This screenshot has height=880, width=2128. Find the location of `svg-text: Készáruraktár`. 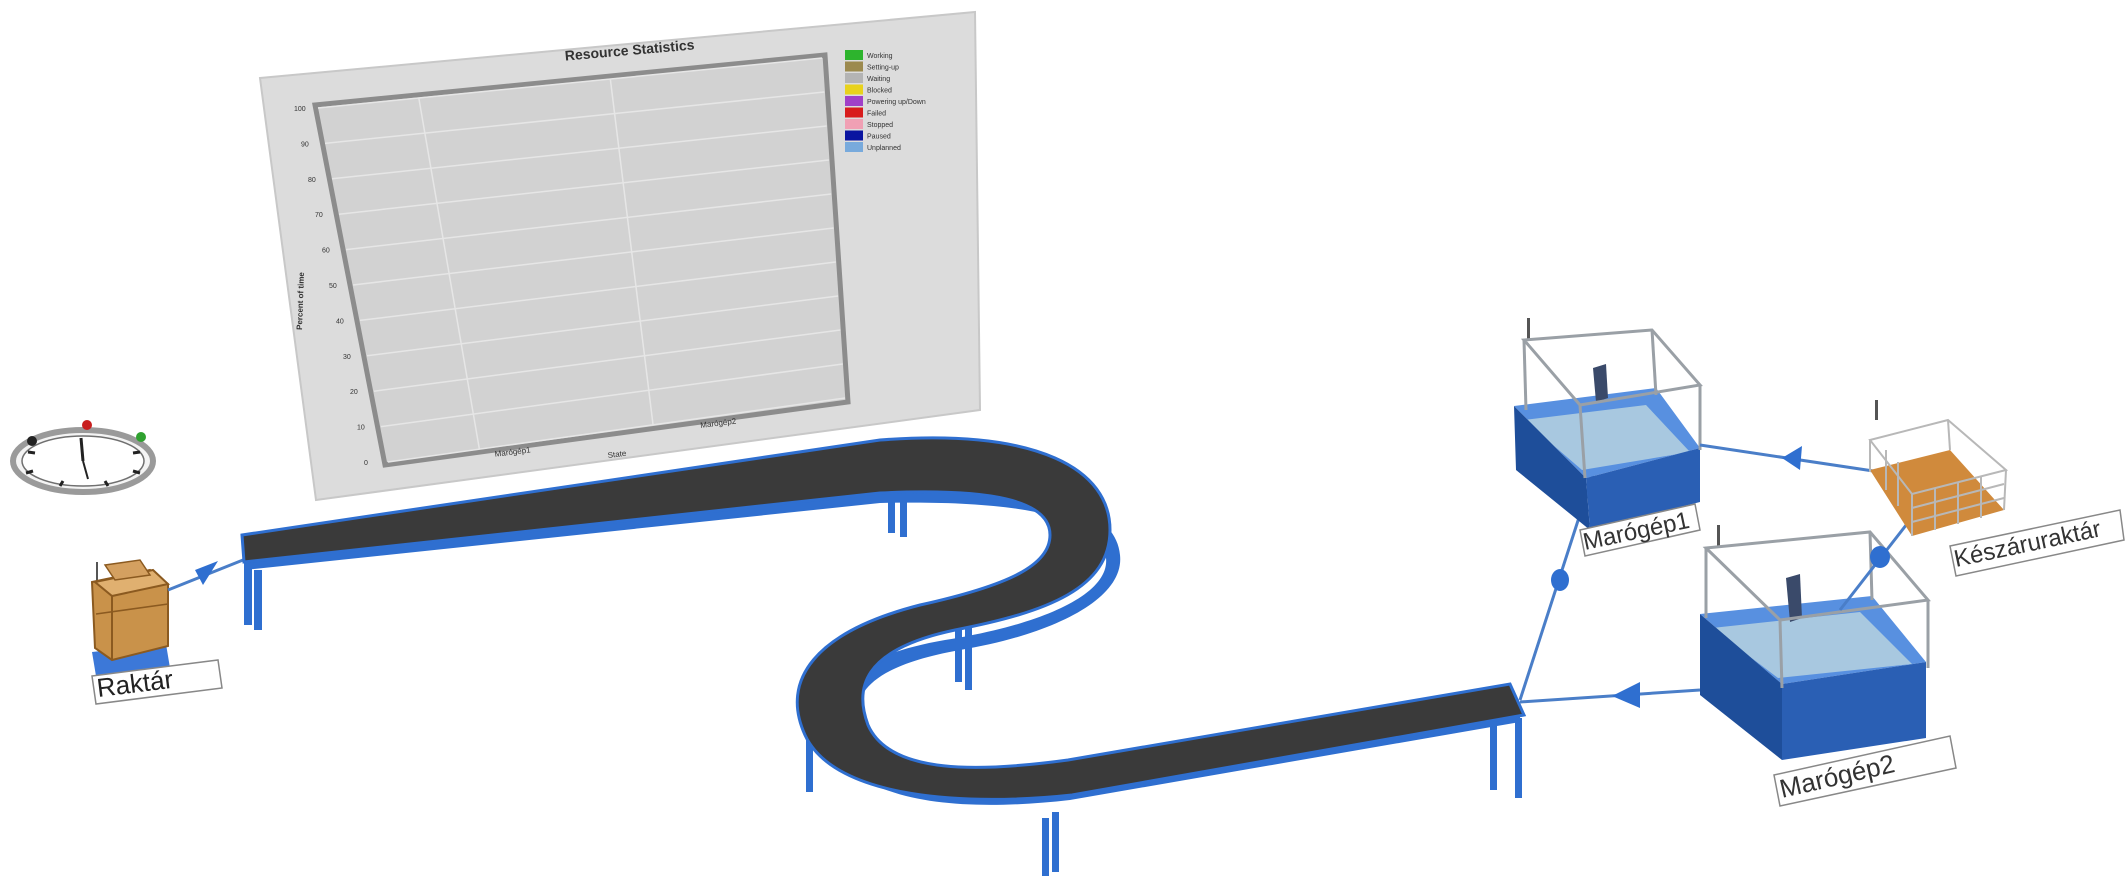

svg-text: Készáruraktár is located at coordinates (2028, 543).